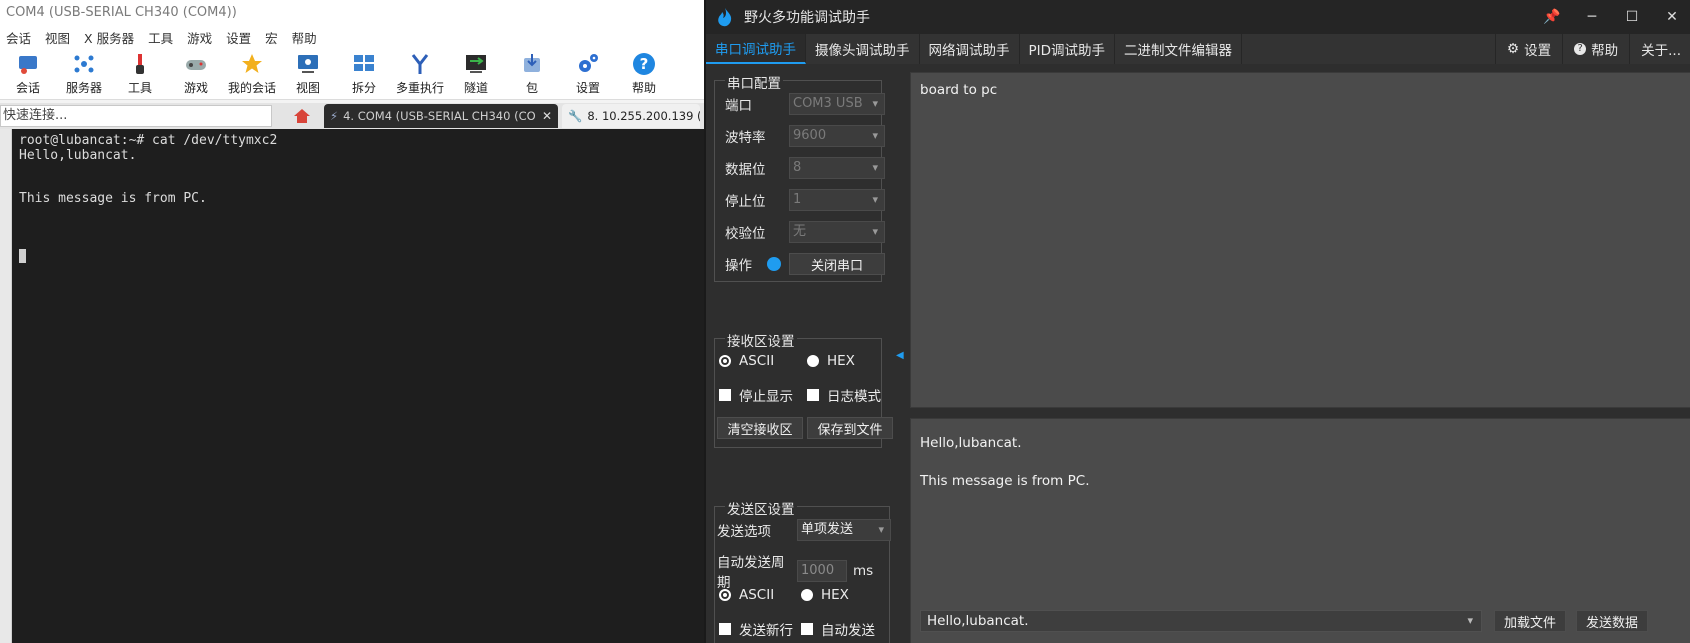  I want to click on settings-tab: ⚙ 设置, so click(1528, 49).